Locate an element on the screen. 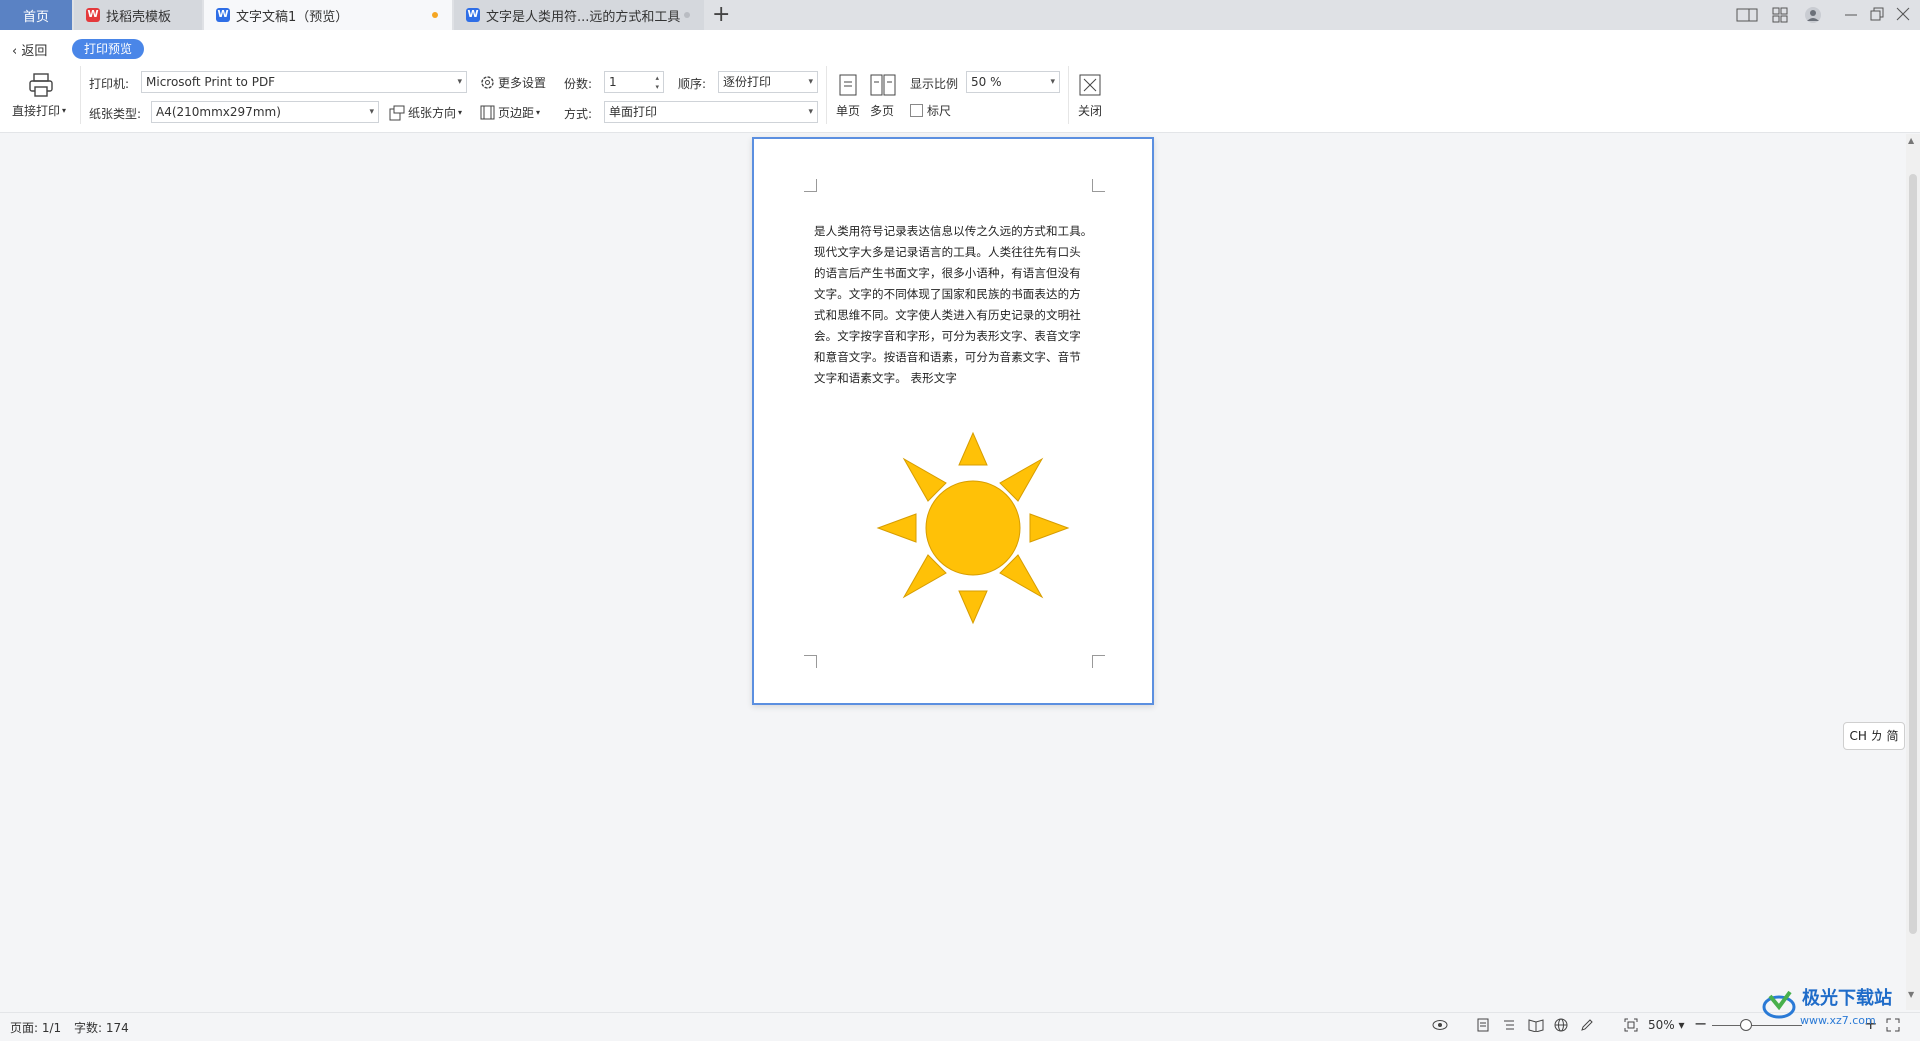  ruler-checkbox: 标尺 is located at coordinates (930, 110).